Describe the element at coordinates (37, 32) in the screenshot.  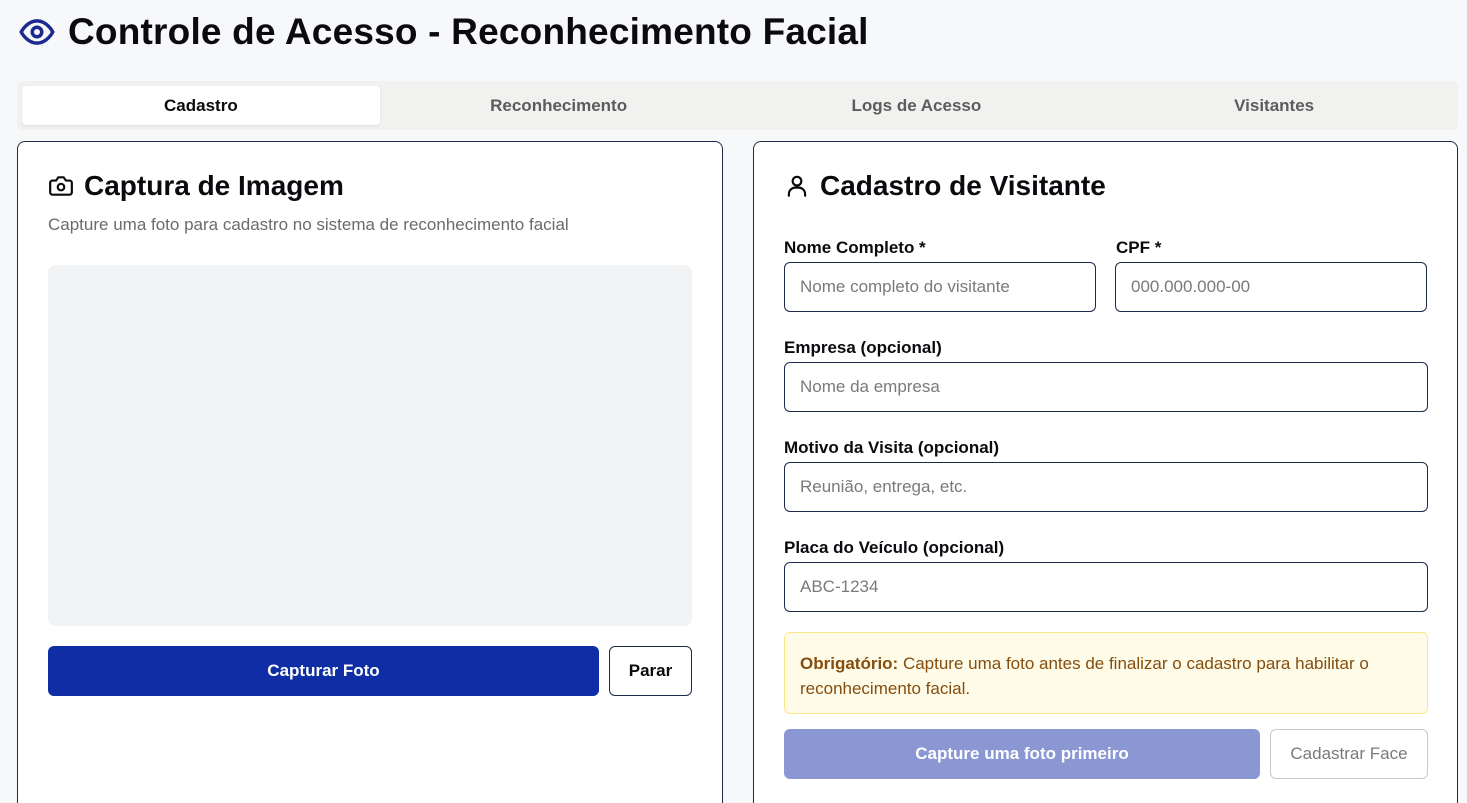
I see `eye-icon` at that location.